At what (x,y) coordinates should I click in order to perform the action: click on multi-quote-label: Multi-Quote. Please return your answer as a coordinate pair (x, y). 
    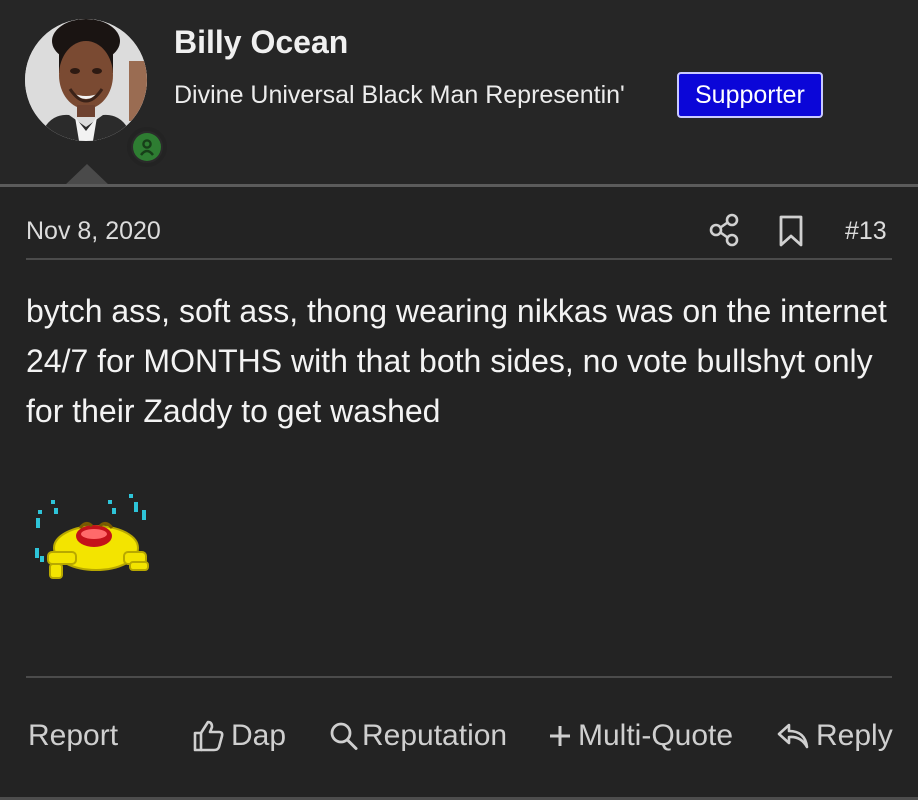
    Looking at the image, I should click on (656, 735).